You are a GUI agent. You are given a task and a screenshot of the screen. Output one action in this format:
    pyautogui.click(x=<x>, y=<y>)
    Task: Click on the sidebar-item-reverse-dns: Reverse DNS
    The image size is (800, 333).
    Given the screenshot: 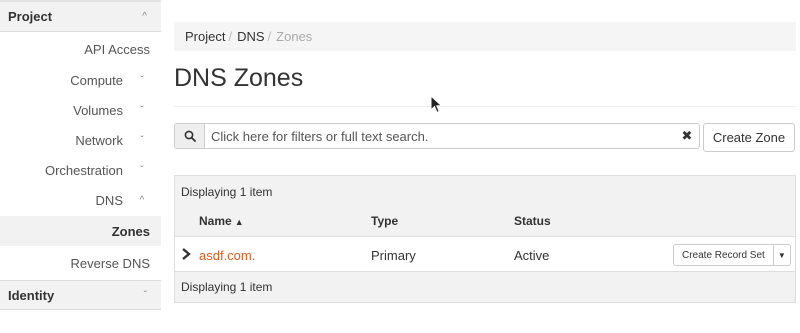 What is the action you would take?
    pyautogui.click(x=80, y=263)
    